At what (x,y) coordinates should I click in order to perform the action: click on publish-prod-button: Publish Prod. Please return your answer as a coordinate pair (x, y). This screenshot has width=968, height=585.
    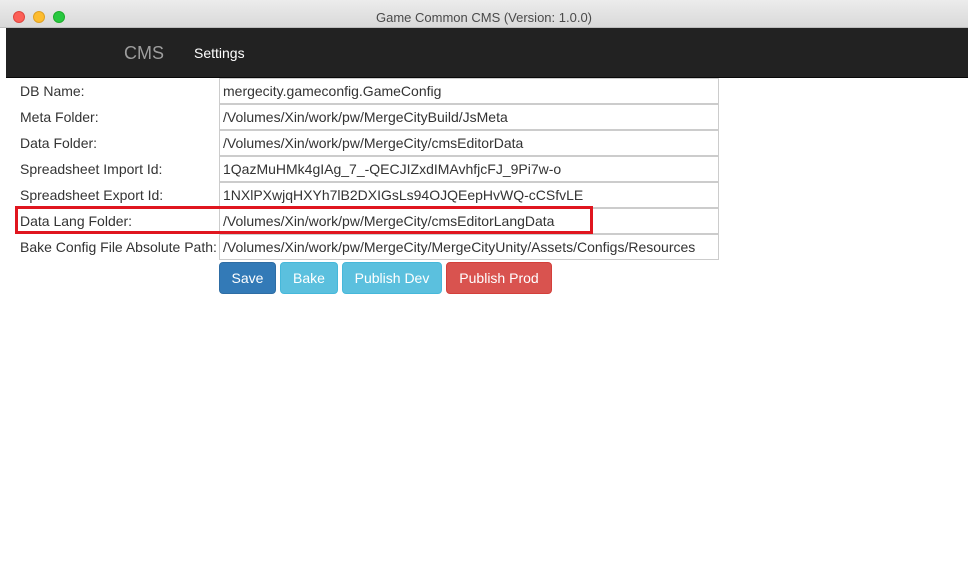
    Looking at the image, I should click on (499, 278).